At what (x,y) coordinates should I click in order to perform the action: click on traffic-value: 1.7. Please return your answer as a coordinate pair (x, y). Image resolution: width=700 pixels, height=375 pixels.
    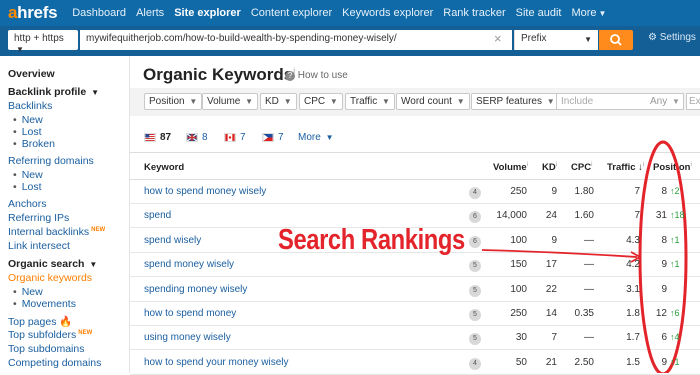
    Looking at the image, I should click on (633, 338).